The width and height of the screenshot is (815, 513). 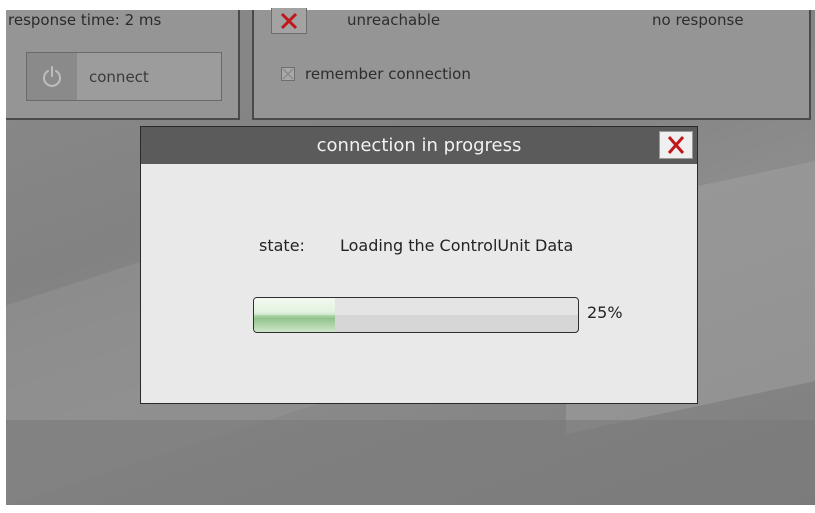 I want to click on remember-connection-row: remember connection, so click(x=376, y=74).